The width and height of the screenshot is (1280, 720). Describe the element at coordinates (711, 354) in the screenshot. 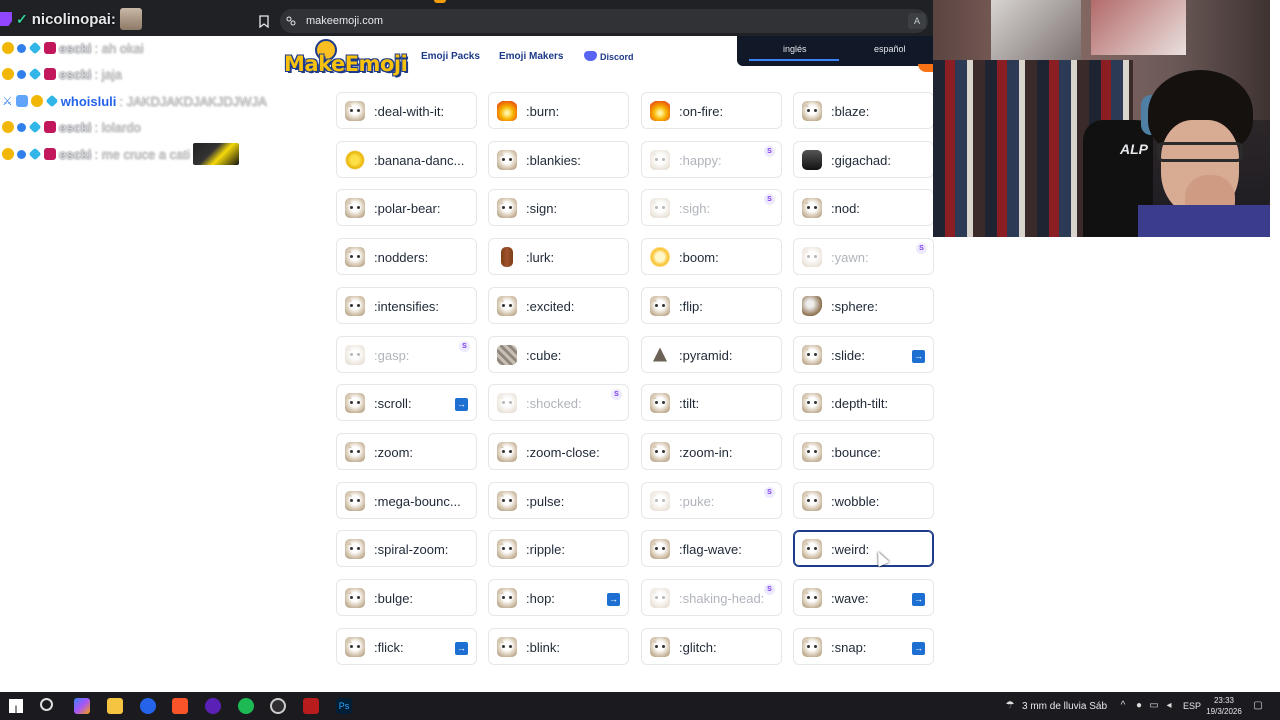

I see `emoji-card: :pyramid:` at that location.